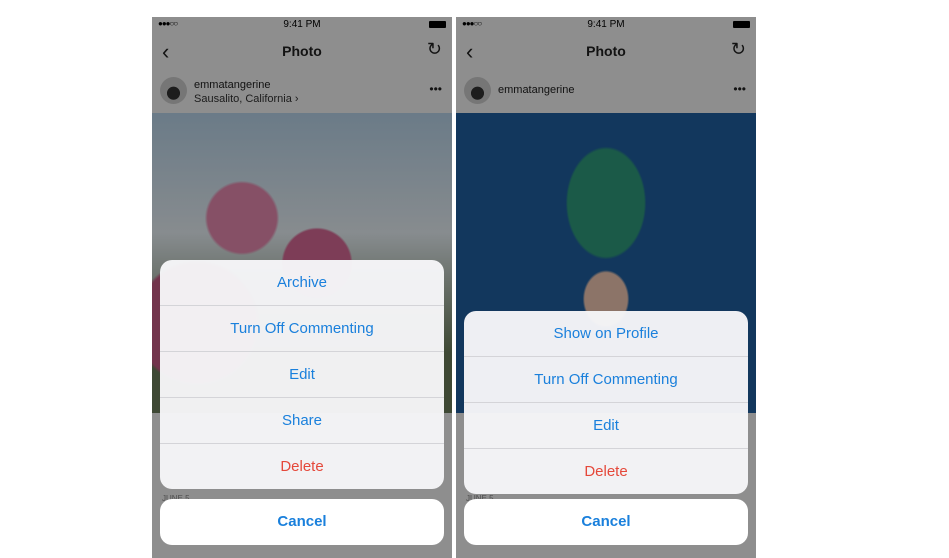 This screenshot has width=949, height=558. What do you see at coordinates (302, 420) in the screenshot?
I see `share-button: Share` at bounding box center [302, 420].